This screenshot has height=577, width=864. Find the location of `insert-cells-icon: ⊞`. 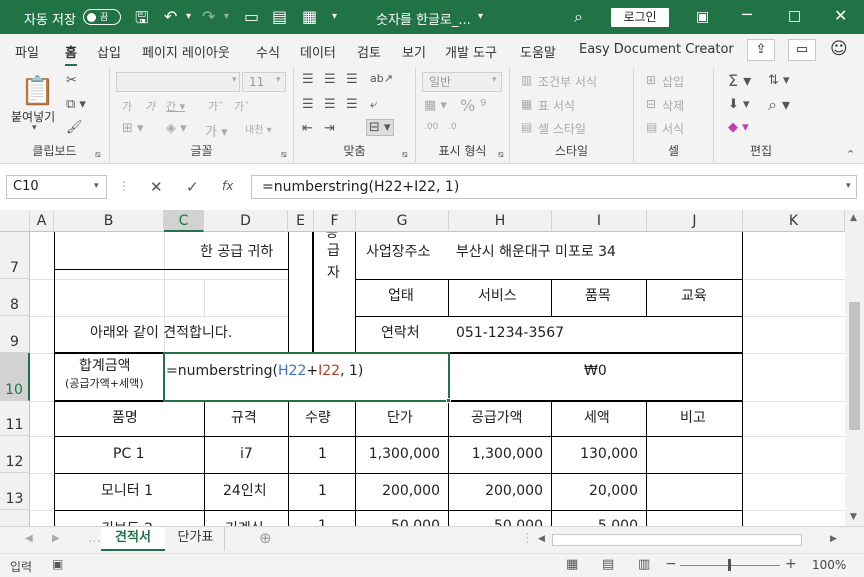

insert-cells-icon: ⊞ is located at coordinates (651, 80).